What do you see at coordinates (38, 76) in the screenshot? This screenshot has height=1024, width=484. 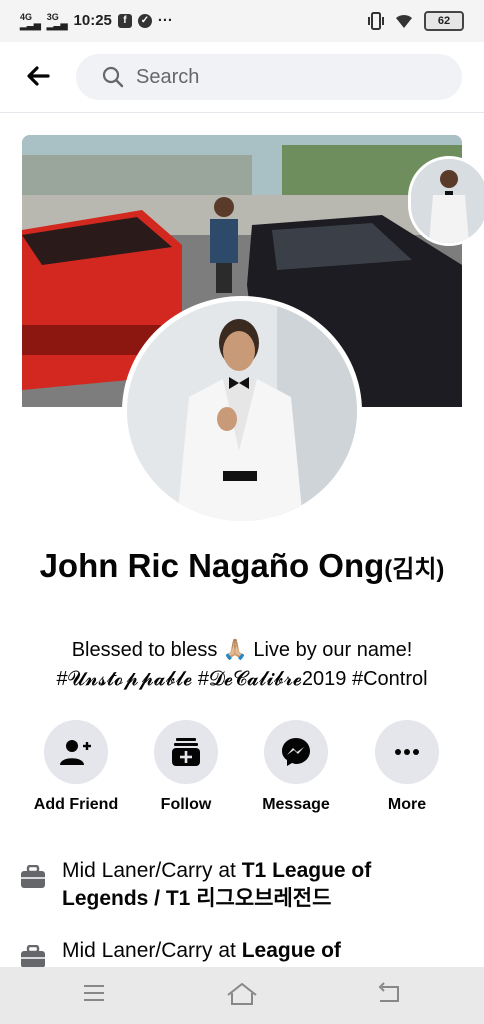 I see `back-arrow-icon` at bounding box center [38, 76].